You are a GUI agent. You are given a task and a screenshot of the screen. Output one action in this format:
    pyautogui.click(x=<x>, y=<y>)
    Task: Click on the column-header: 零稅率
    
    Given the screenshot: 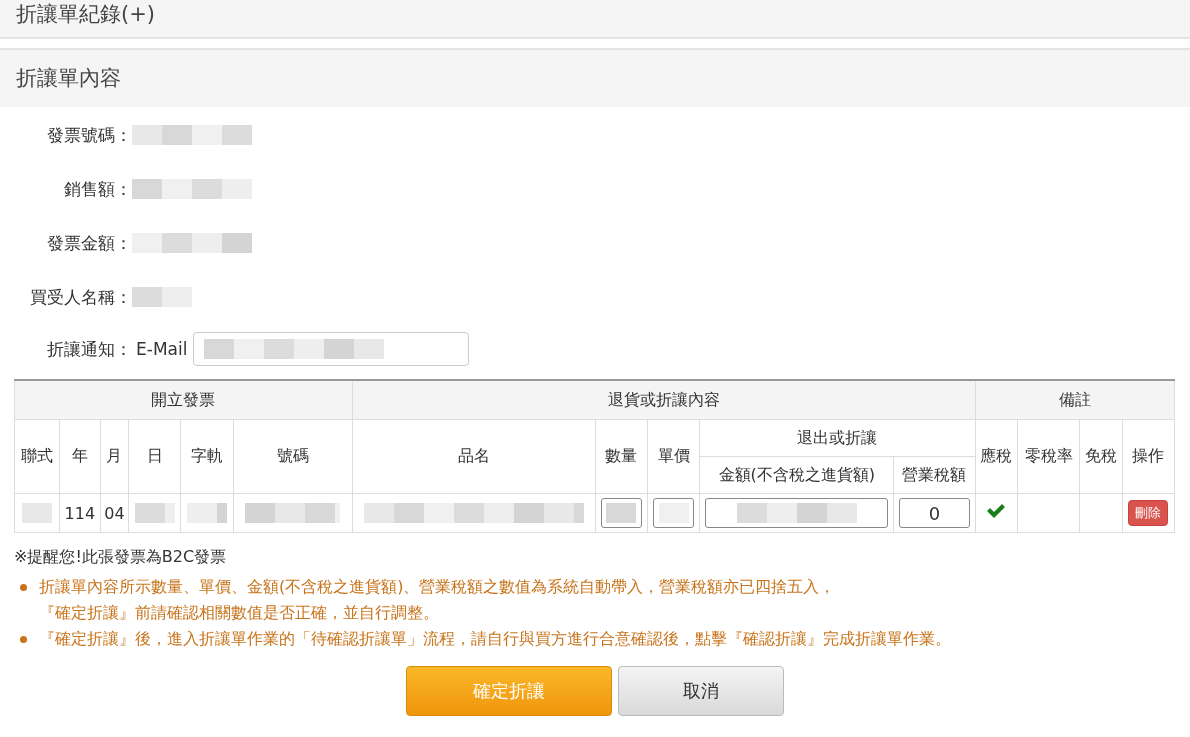 What is the action you would take?
    pyautogui.click(x=1048, y=456)
    